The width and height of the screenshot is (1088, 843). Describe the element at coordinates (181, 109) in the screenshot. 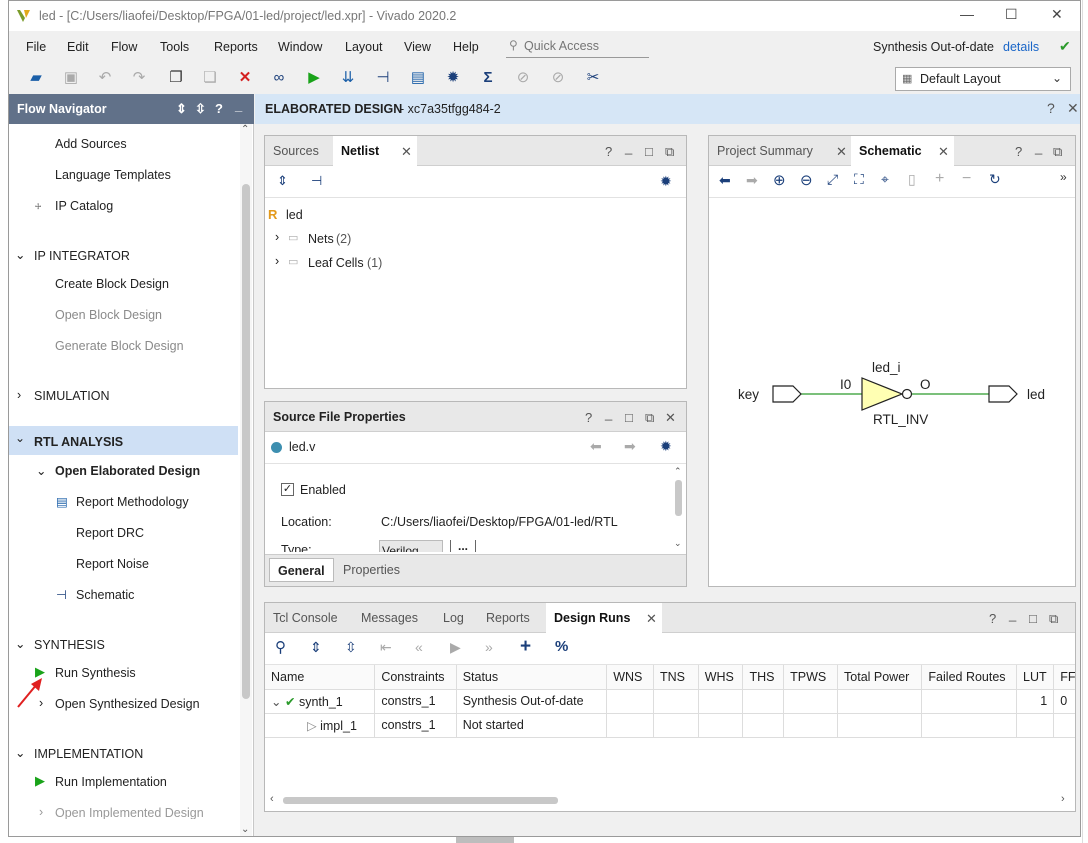

I see `collapse-all-icon: ⇕` at that location.